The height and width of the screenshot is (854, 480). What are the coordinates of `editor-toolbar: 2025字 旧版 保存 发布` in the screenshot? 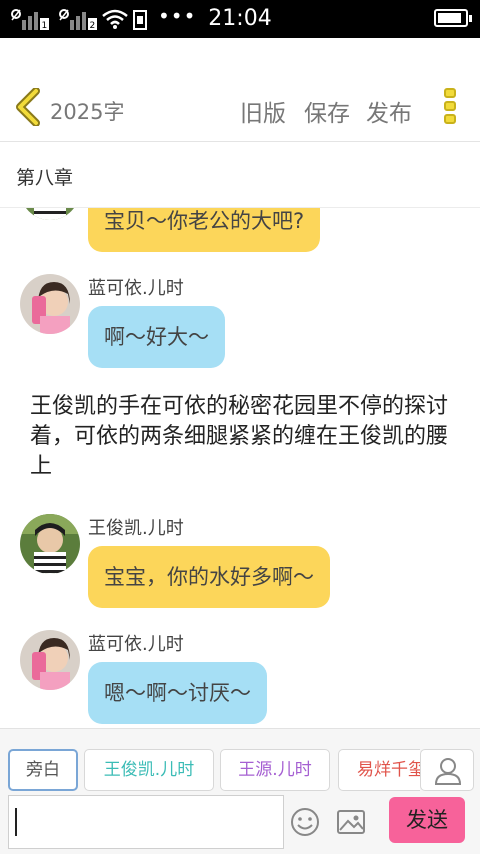 It's located at (240, 90).